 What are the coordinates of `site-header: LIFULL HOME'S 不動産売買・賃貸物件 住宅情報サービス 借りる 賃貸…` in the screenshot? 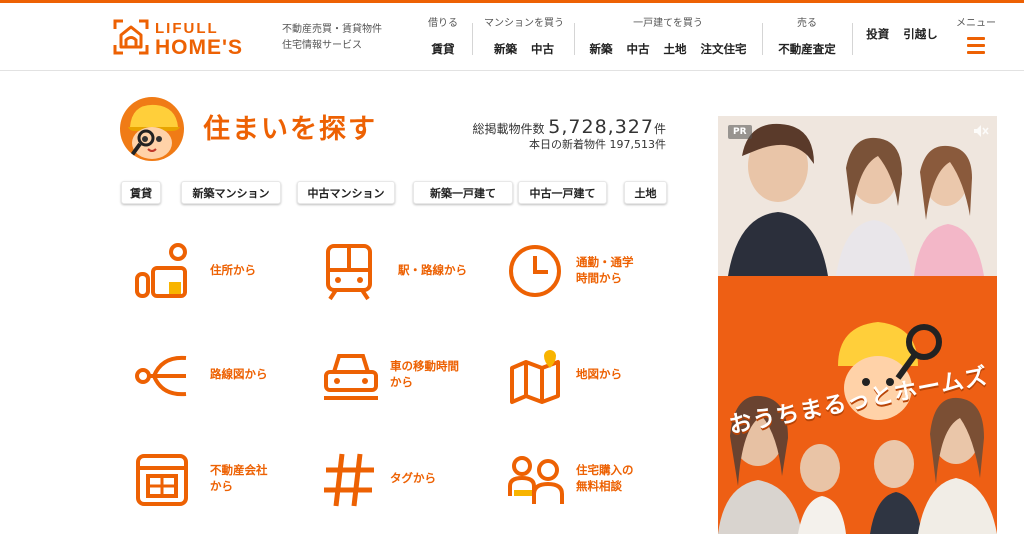 It's located at (512, 37).